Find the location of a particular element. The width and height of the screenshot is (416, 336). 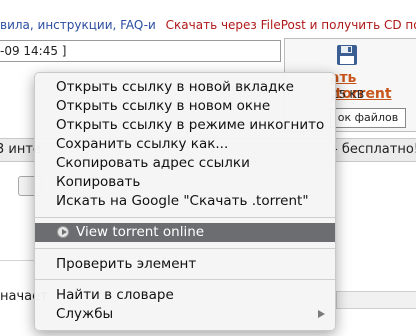

file-list-button: ок файлов is located at coordinates (368, 118).